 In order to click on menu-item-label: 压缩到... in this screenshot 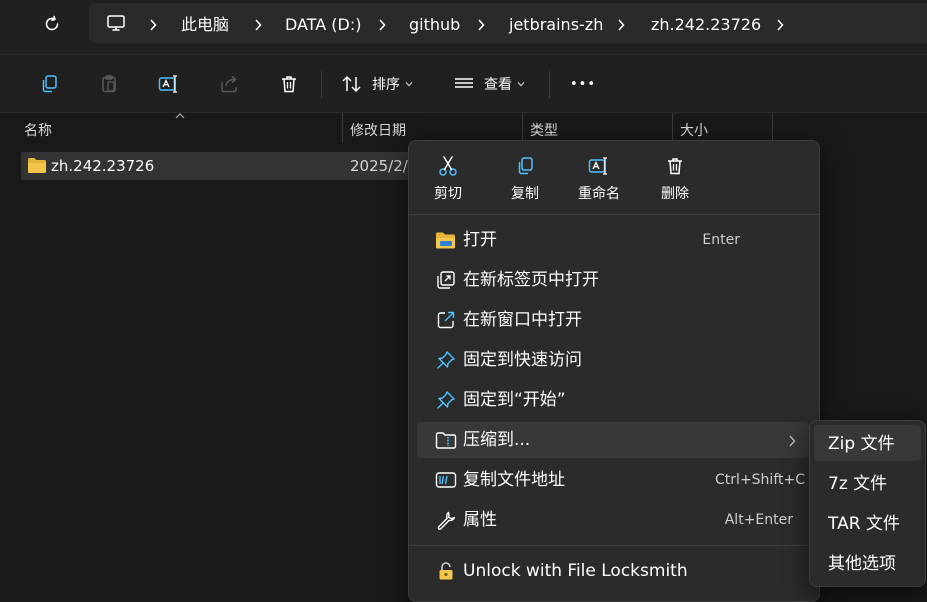, I will do `click(497, 440)`.